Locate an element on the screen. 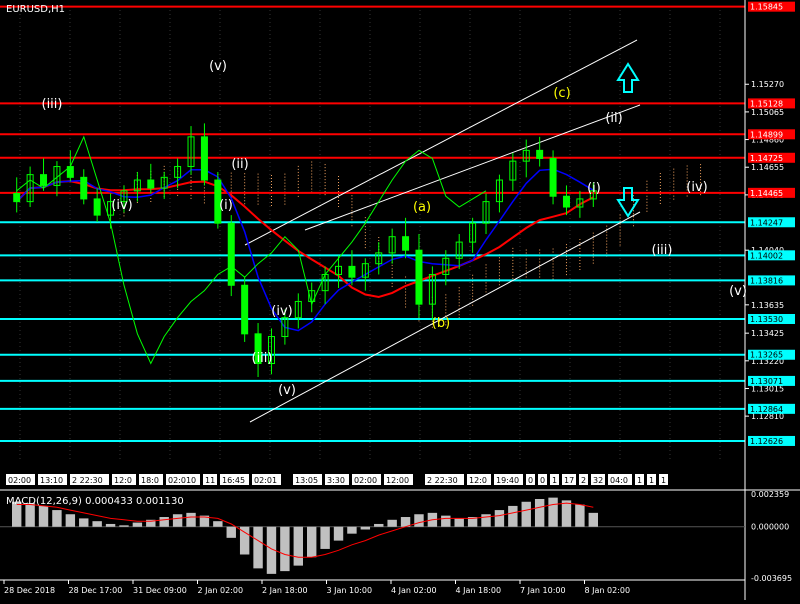  wave-label: (a) is located at coordinates (422, 207).